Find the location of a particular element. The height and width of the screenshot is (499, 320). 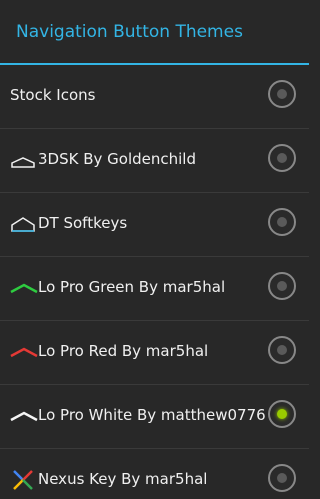

theme-option-lo-pro-white: Lo Pro White By matthew0776 is located at coordinates (154, 417).